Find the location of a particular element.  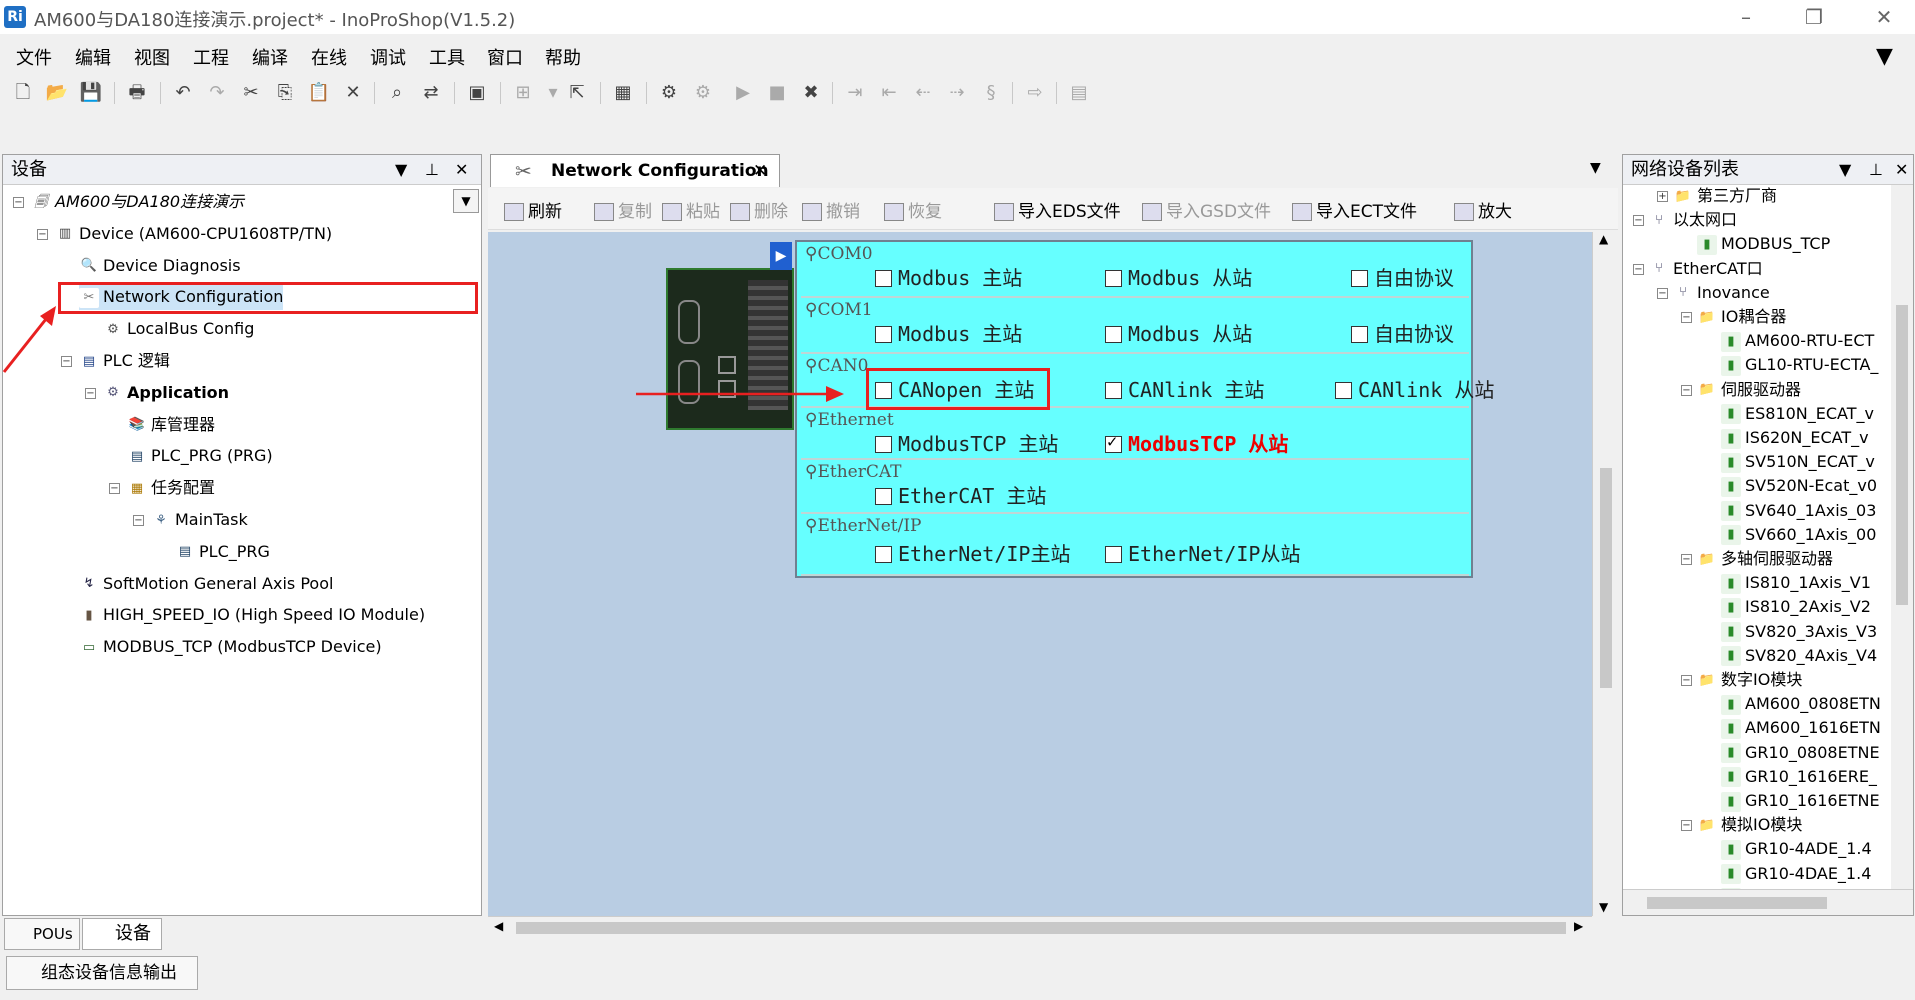

canvas-vertical-scrollbar: ▲ ▼ is located at coordinates (1605, 574).